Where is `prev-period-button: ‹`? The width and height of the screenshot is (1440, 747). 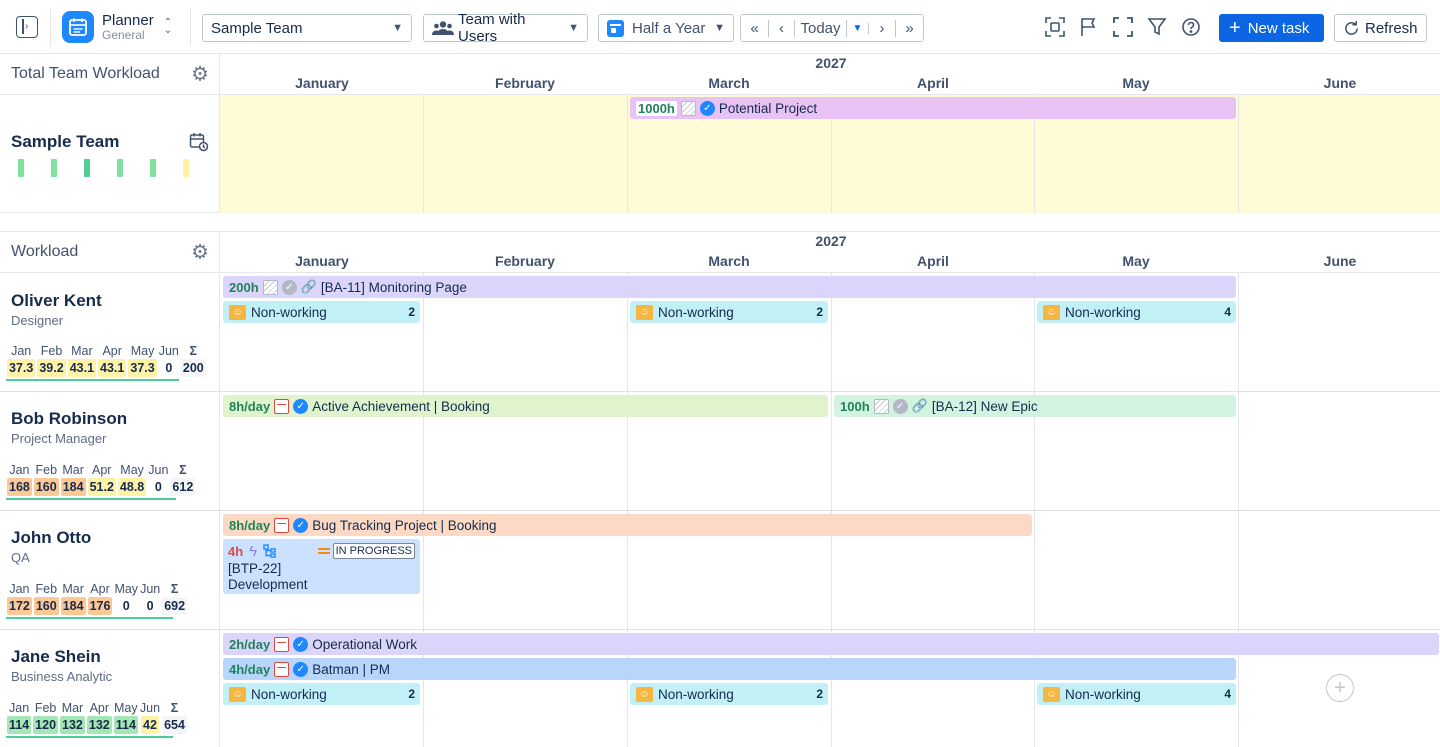 prev-period-button: ‹ is located at coordinates (782, 28).